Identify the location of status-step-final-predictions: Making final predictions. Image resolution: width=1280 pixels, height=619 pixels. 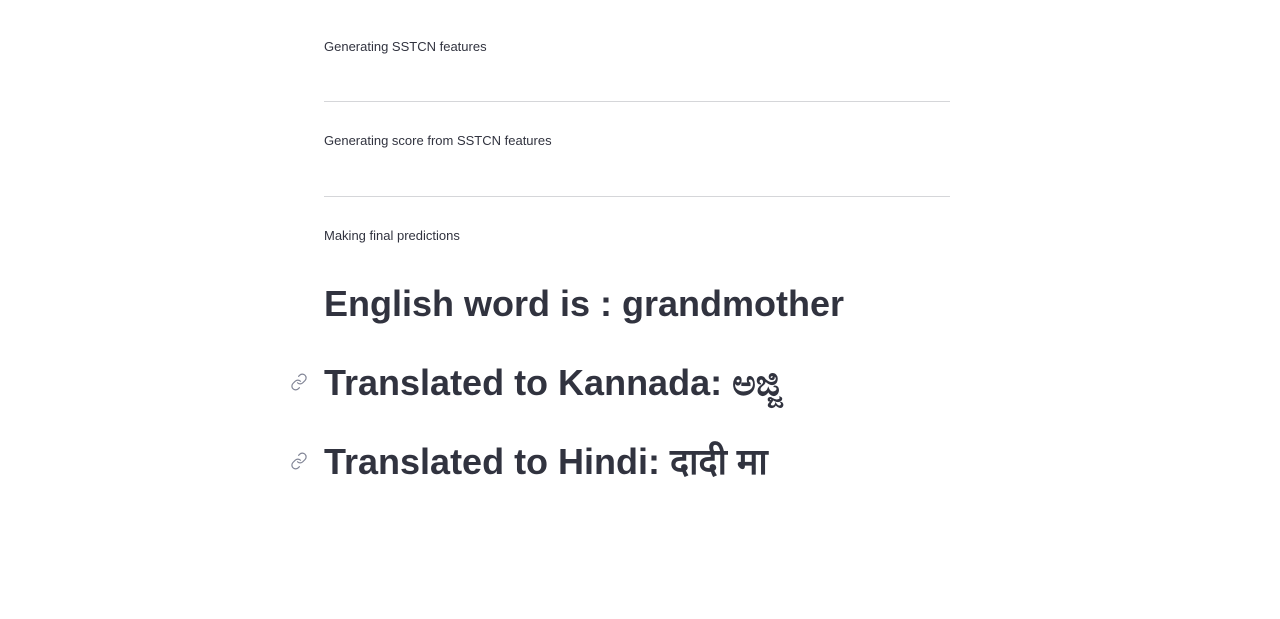
(392, 235).